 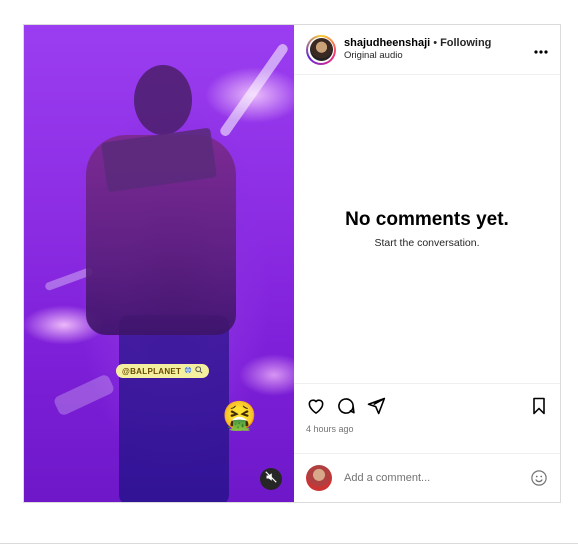 I want to click on author-avatar, so click(x=321, y=49).